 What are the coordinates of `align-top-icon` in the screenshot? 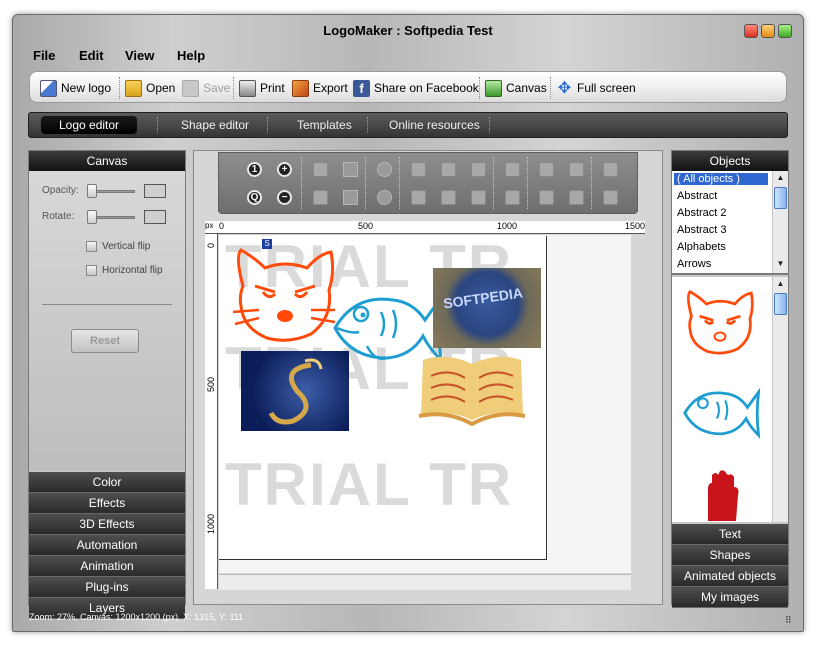 It's located at (448, 169).